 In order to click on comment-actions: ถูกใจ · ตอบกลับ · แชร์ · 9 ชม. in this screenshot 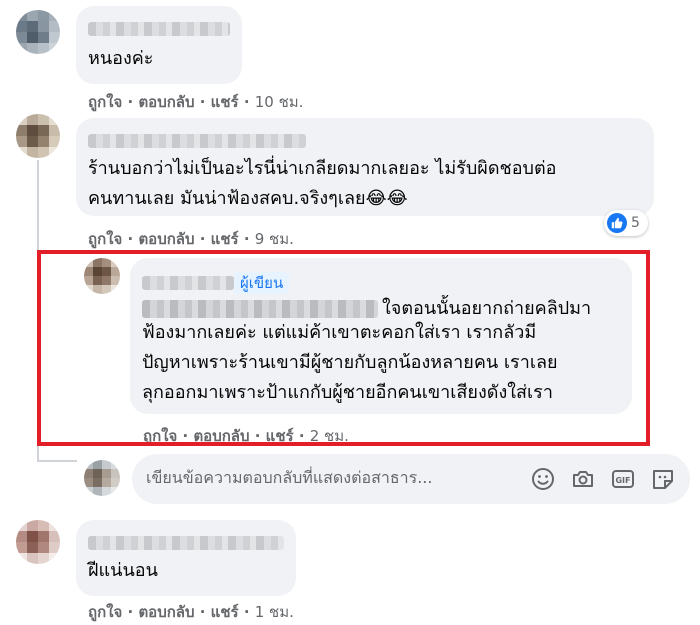, I will do `click(191, 239)`.